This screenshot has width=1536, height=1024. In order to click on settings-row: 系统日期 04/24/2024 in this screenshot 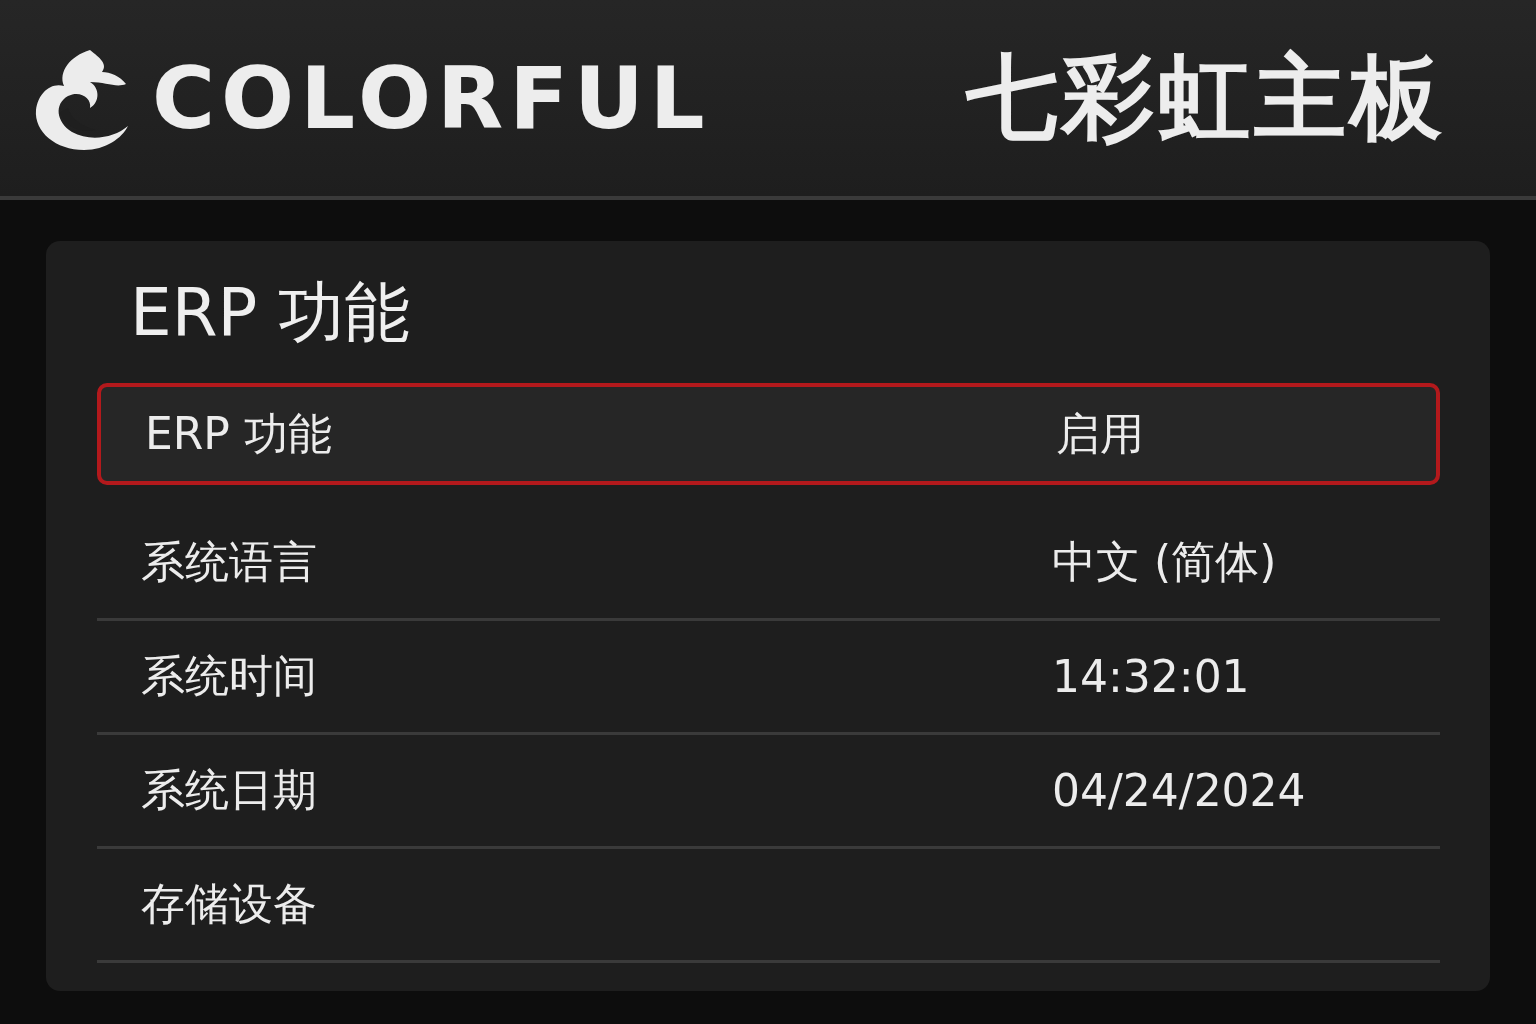, I will do `click(768, 792)`.